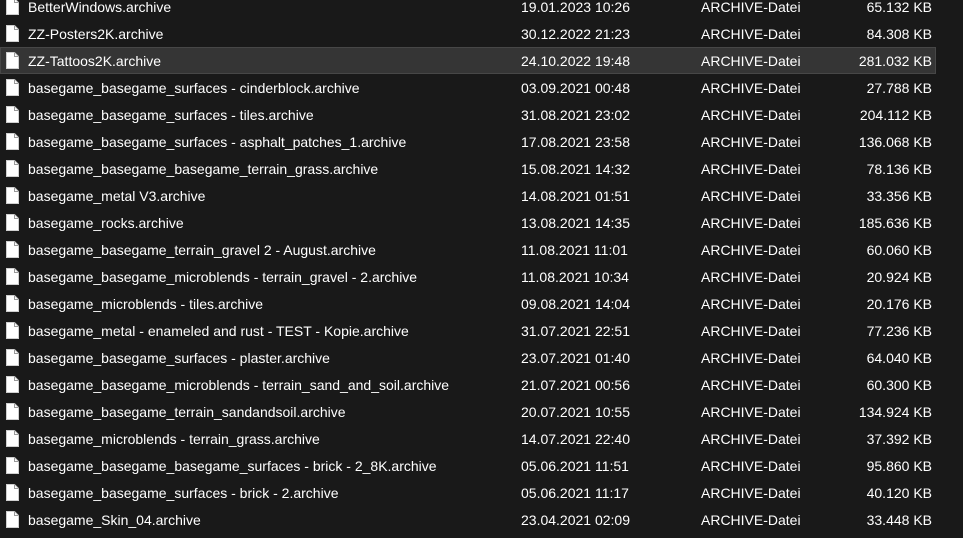 This screenshot has height=538, width=963. What do you see at coordinates (899, 384) in the screenshot?
I see `file-size: 60.300 KB` at bounding box center [899, 384].